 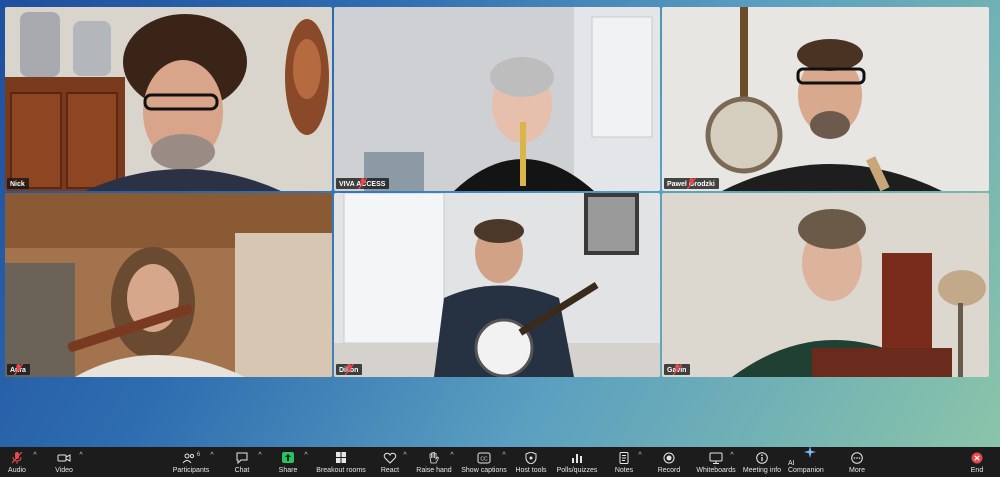 I want to click on raise-hand-button: Raise hand, so click(x=434, y=462).